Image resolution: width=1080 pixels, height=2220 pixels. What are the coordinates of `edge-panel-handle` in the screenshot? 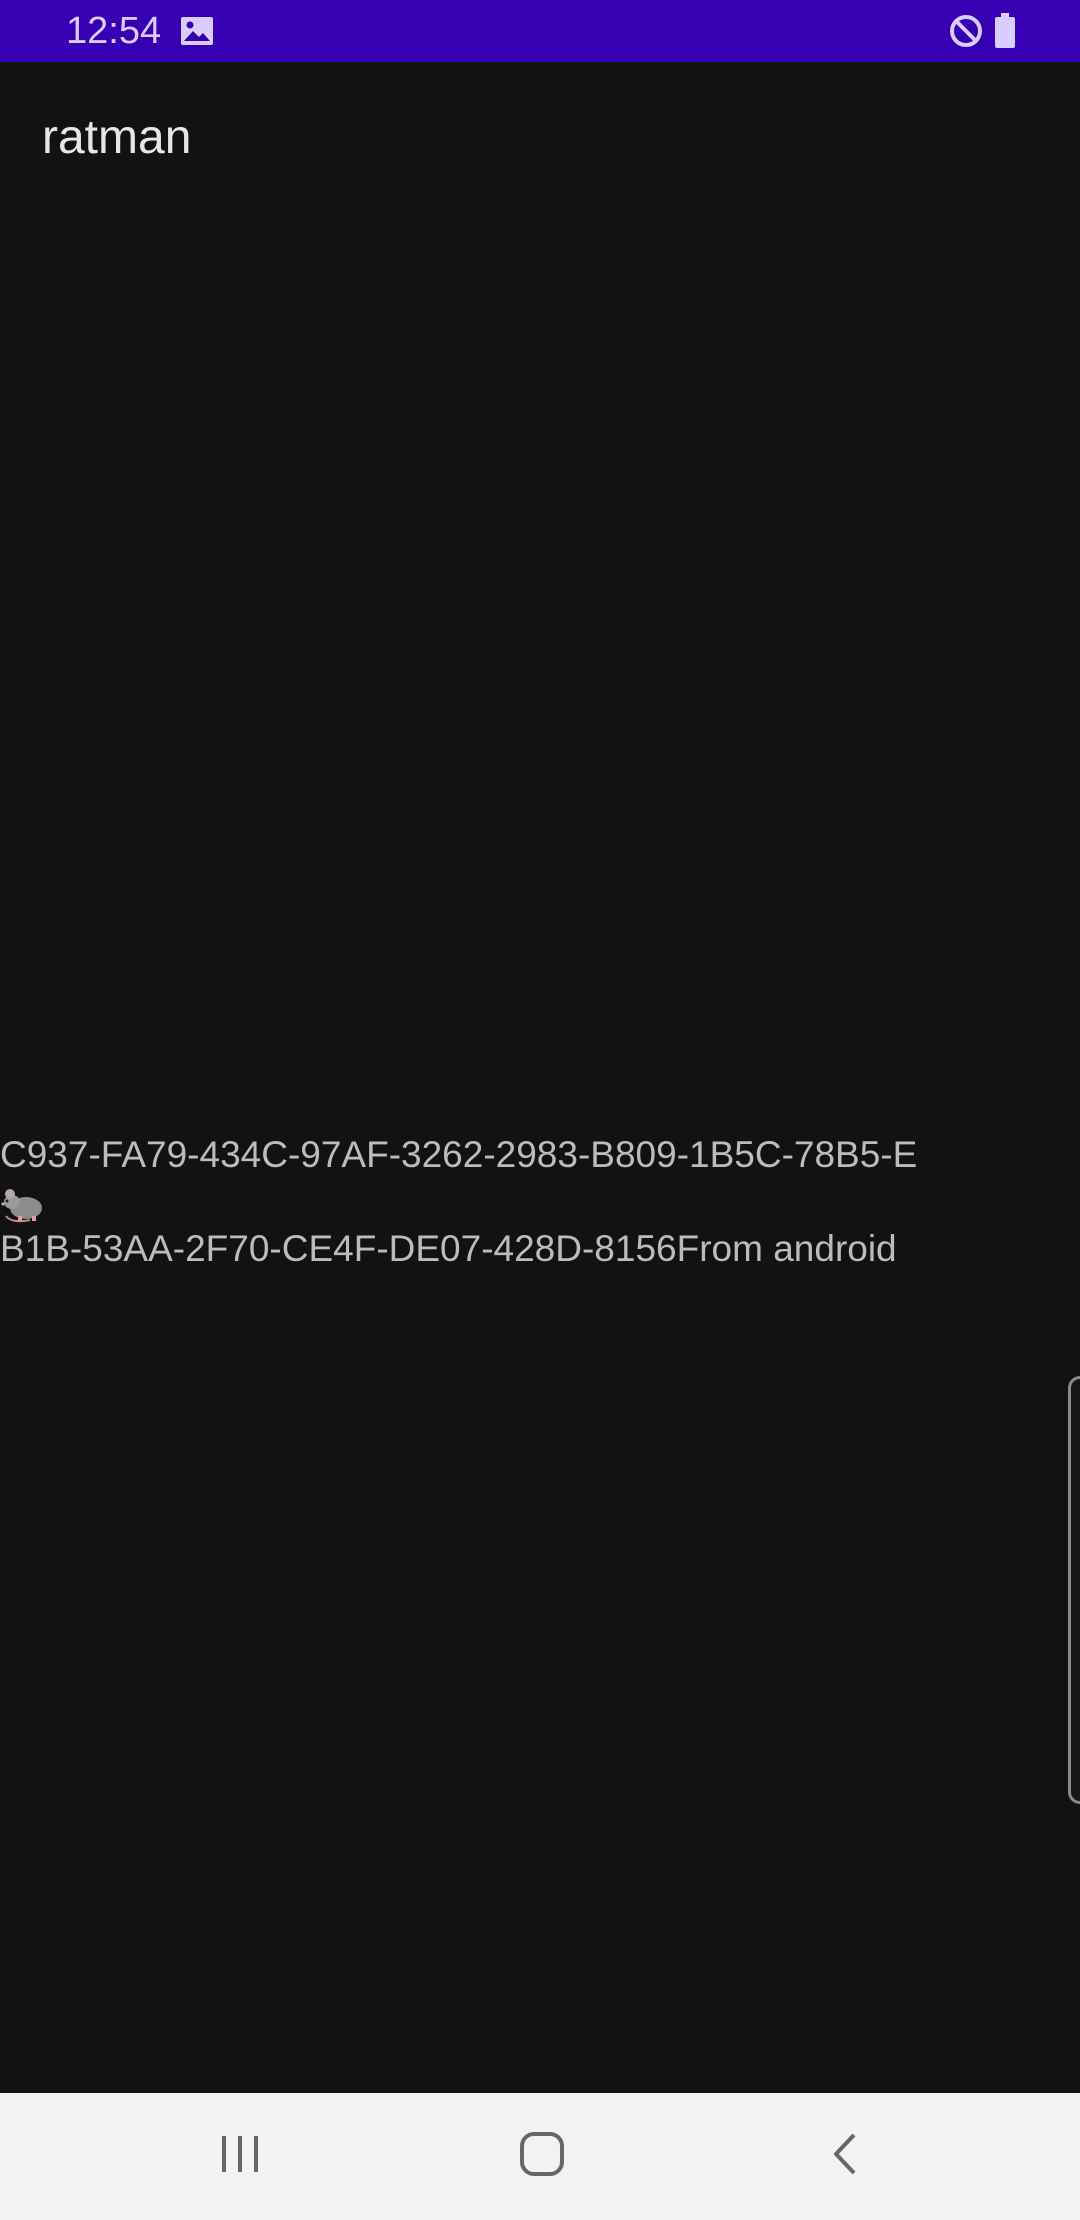 It's located at (1074, 1590).